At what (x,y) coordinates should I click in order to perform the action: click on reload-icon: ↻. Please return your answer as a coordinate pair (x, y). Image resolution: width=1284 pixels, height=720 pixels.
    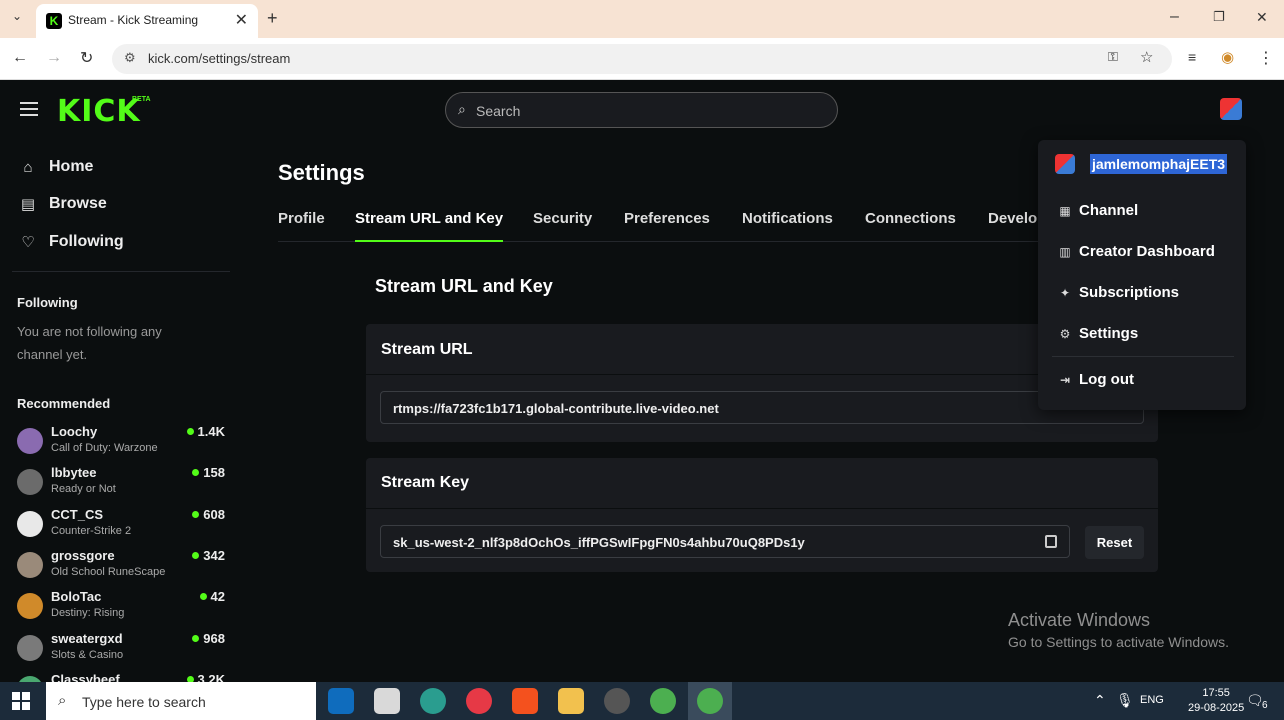
    Looking at the image, I should click on (86, 58).